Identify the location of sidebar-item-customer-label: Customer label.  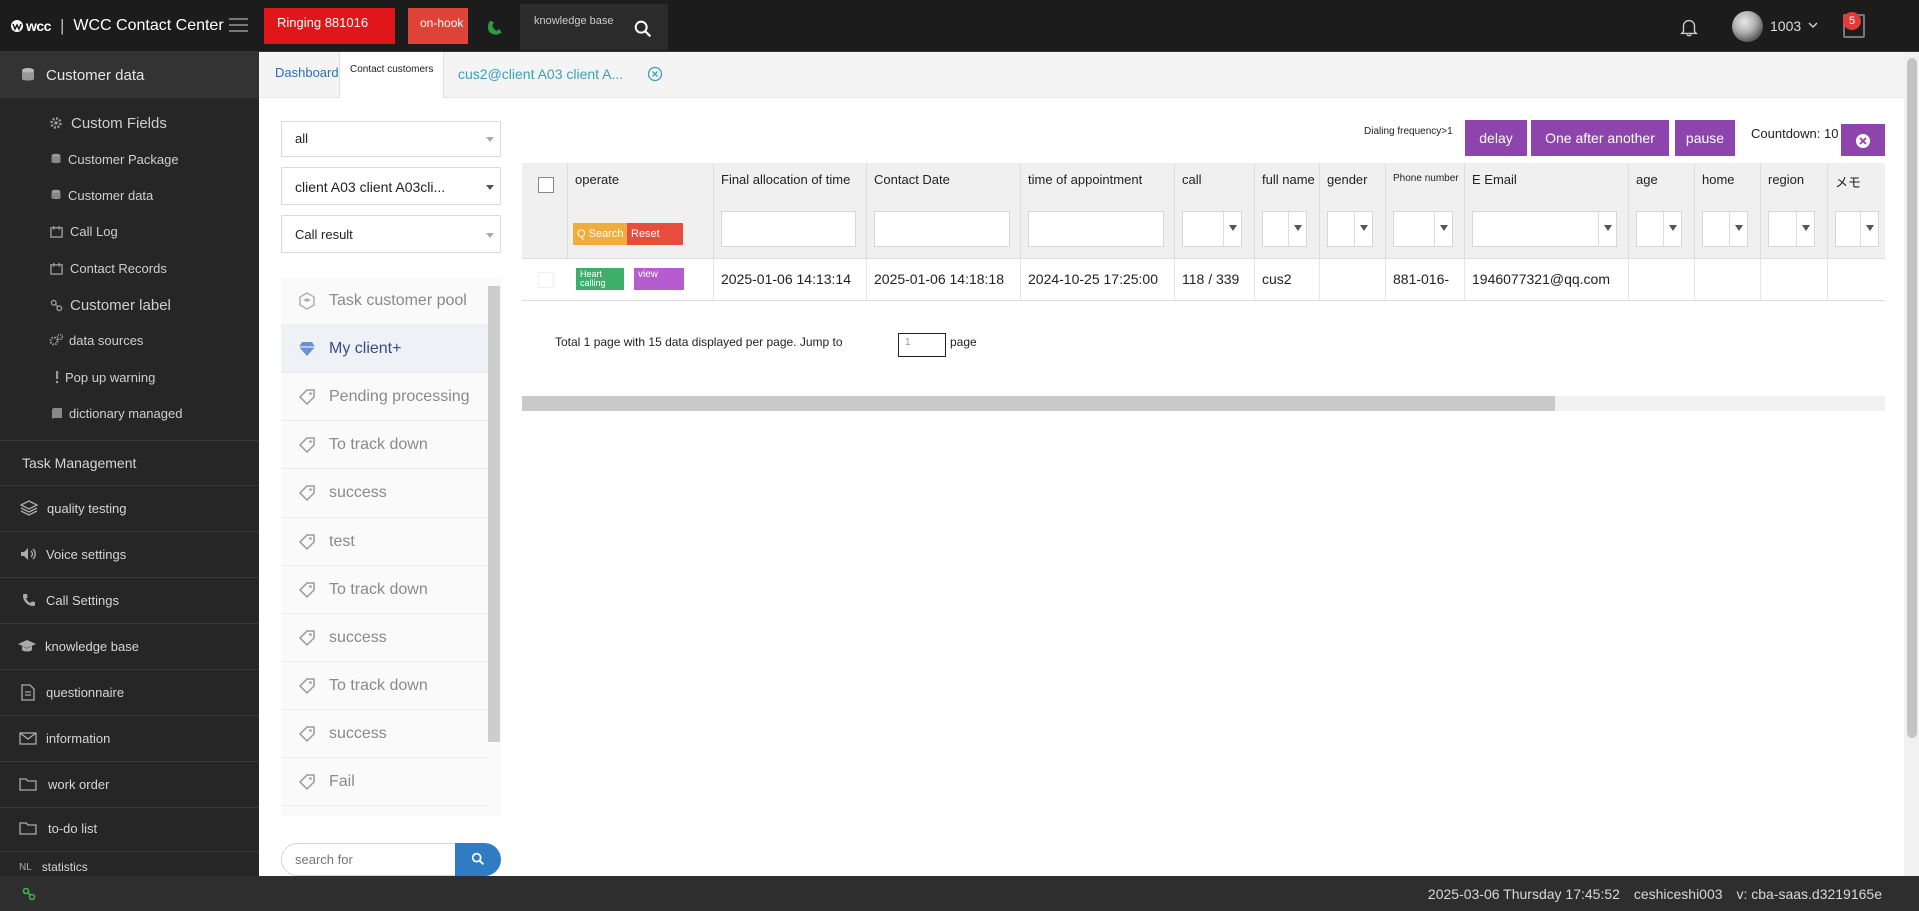
(129, 305).